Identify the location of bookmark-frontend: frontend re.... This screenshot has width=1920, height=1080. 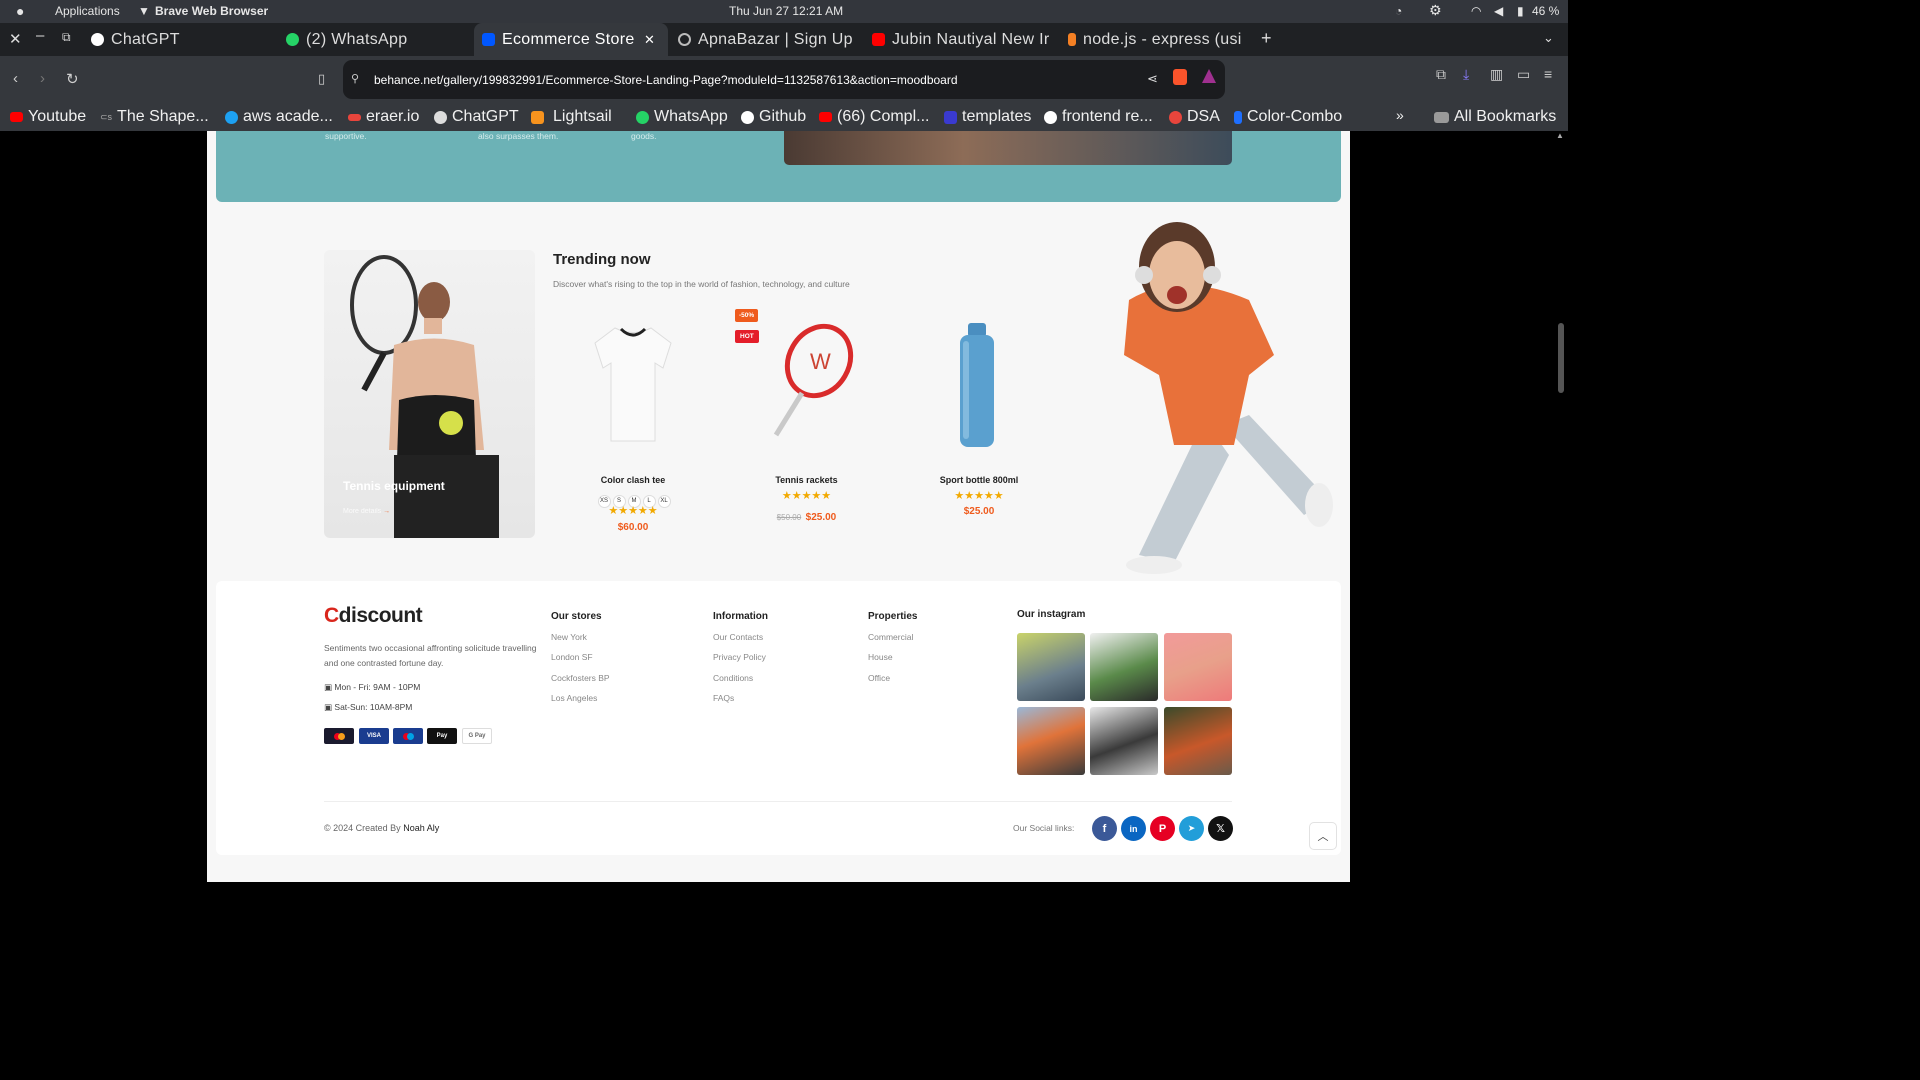
(1098, 117).